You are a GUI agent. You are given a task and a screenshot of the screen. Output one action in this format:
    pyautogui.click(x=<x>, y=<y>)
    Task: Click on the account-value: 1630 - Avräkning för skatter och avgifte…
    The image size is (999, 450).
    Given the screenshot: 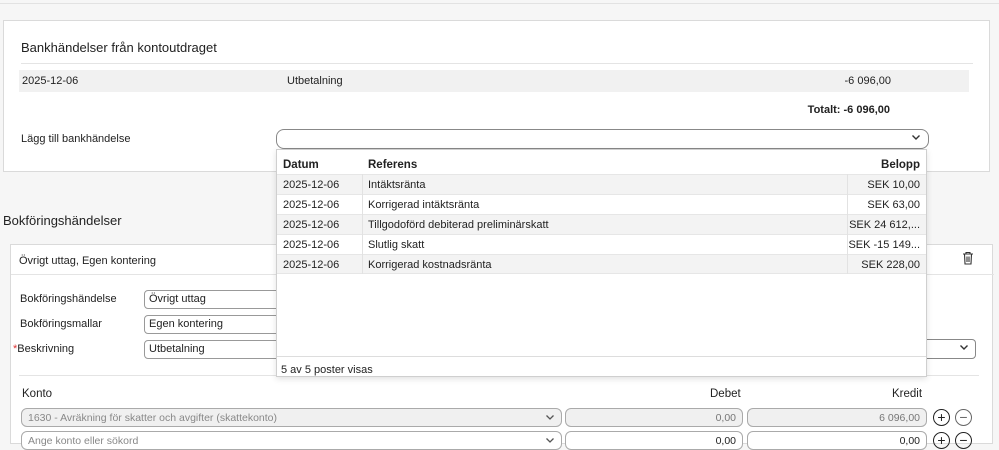 What is the action you would take?
    pyautogui.click(x=153, y=418)
    